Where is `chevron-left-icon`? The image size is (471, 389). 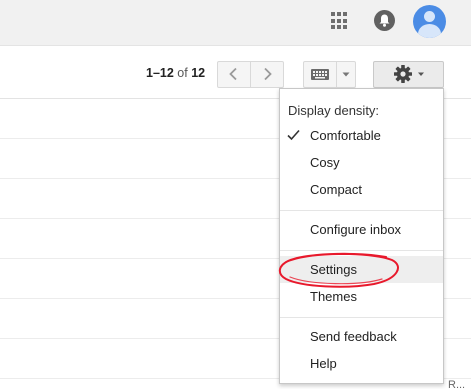
chevron-left-icon is located at coordinates (233, 74).